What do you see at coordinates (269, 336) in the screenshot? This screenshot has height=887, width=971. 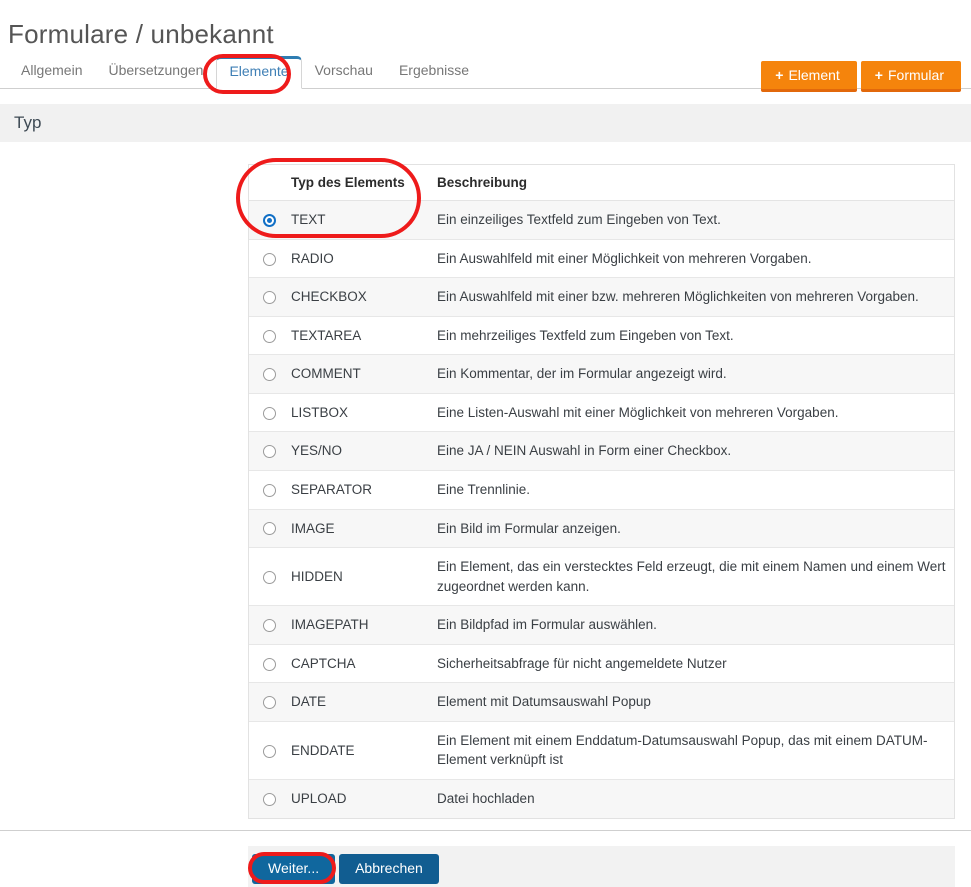 I see `radio-button-textarea` at bounding box center [269, 336].